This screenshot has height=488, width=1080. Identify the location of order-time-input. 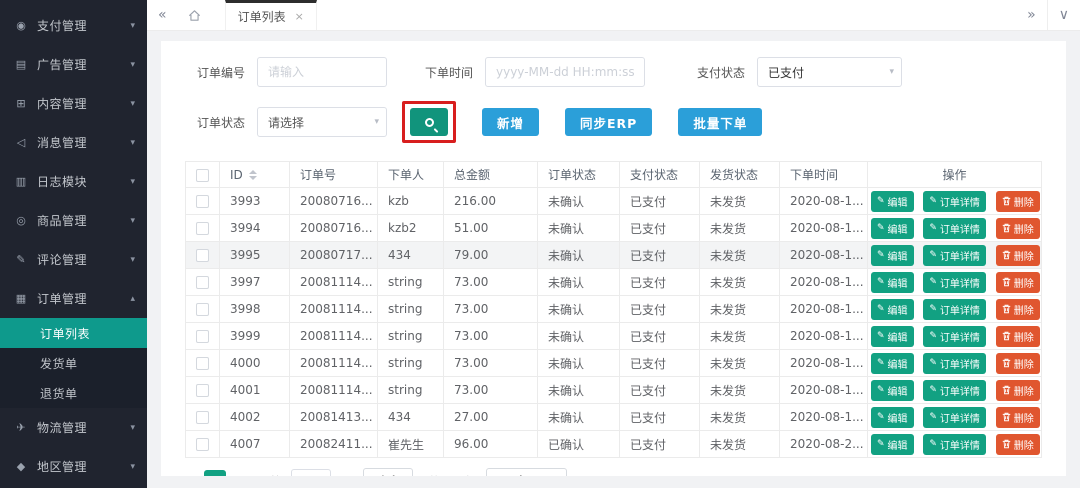
(565, 72).